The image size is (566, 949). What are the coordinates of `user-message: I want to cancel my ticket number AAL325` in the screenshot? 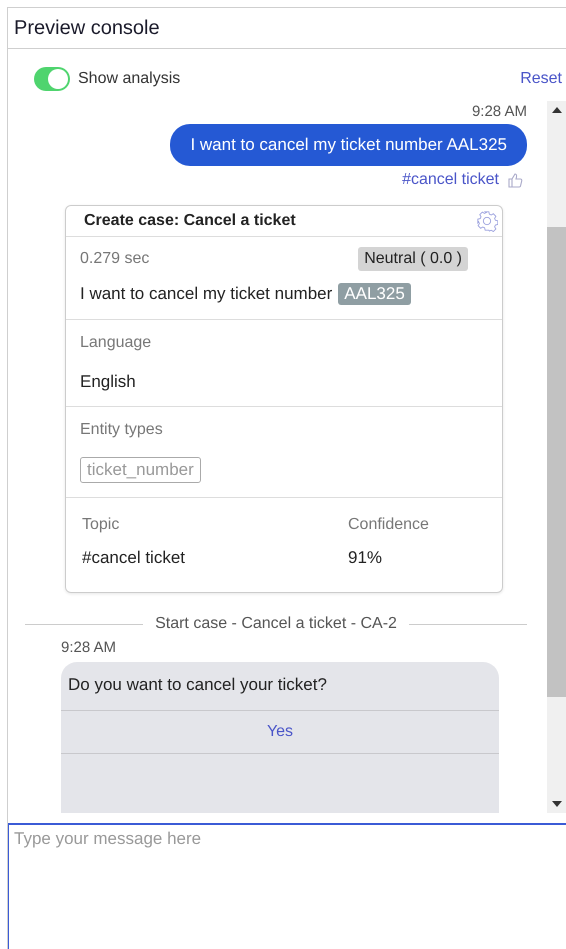 It's located at (348, 145).